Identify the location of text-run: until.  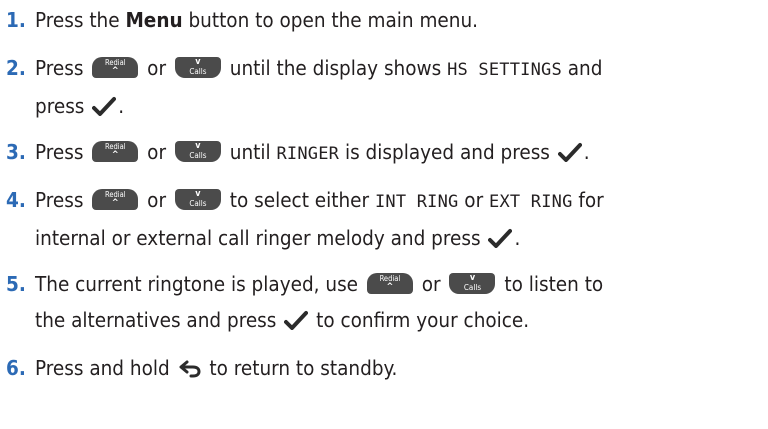
(250, 152).